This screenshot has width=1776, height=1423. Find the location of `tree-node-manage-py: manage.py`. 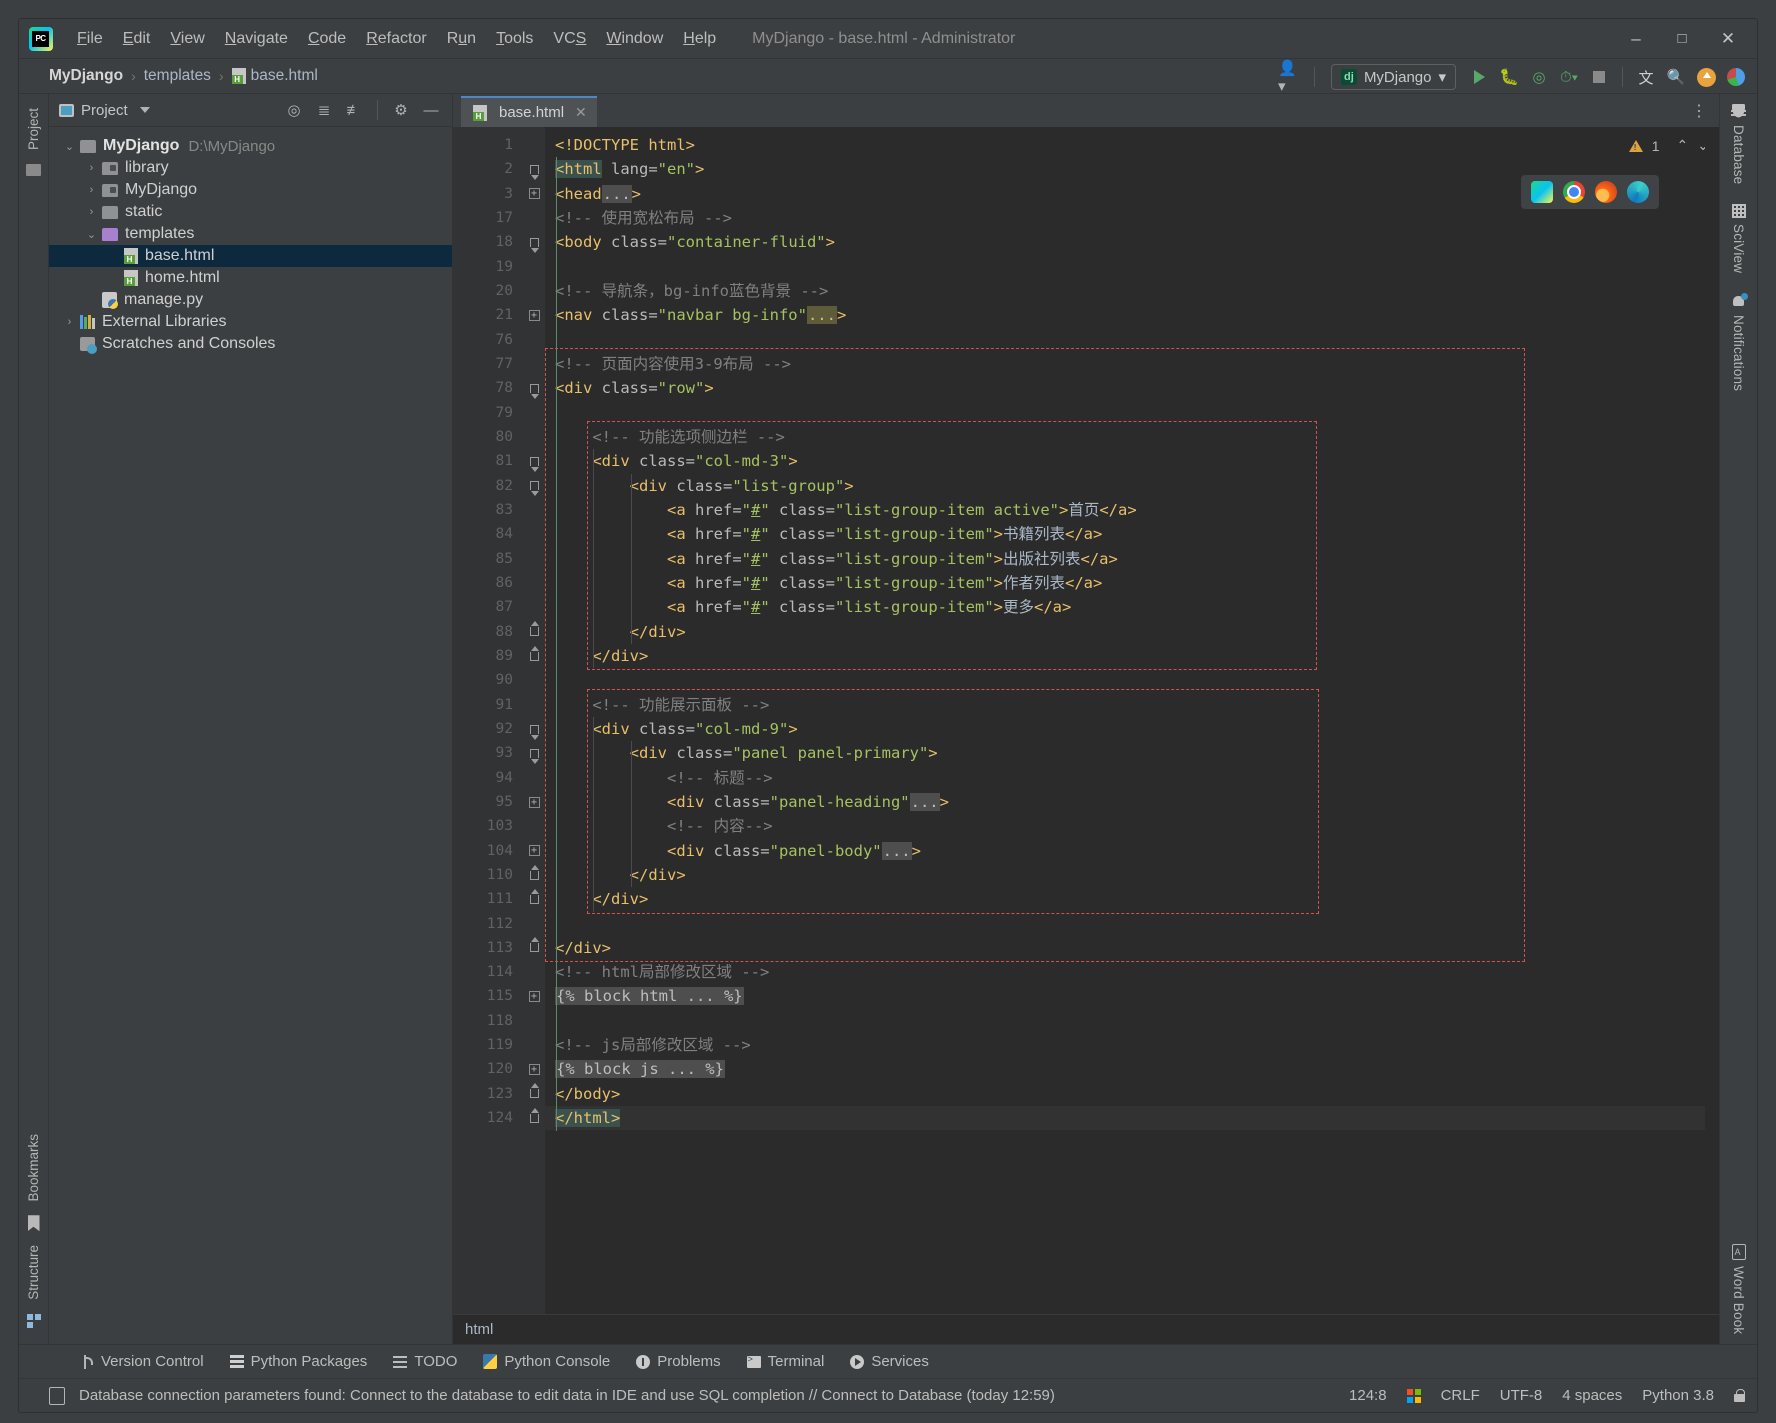

tree-node-manage-py: manage.py is located at coordinates (250, 300).